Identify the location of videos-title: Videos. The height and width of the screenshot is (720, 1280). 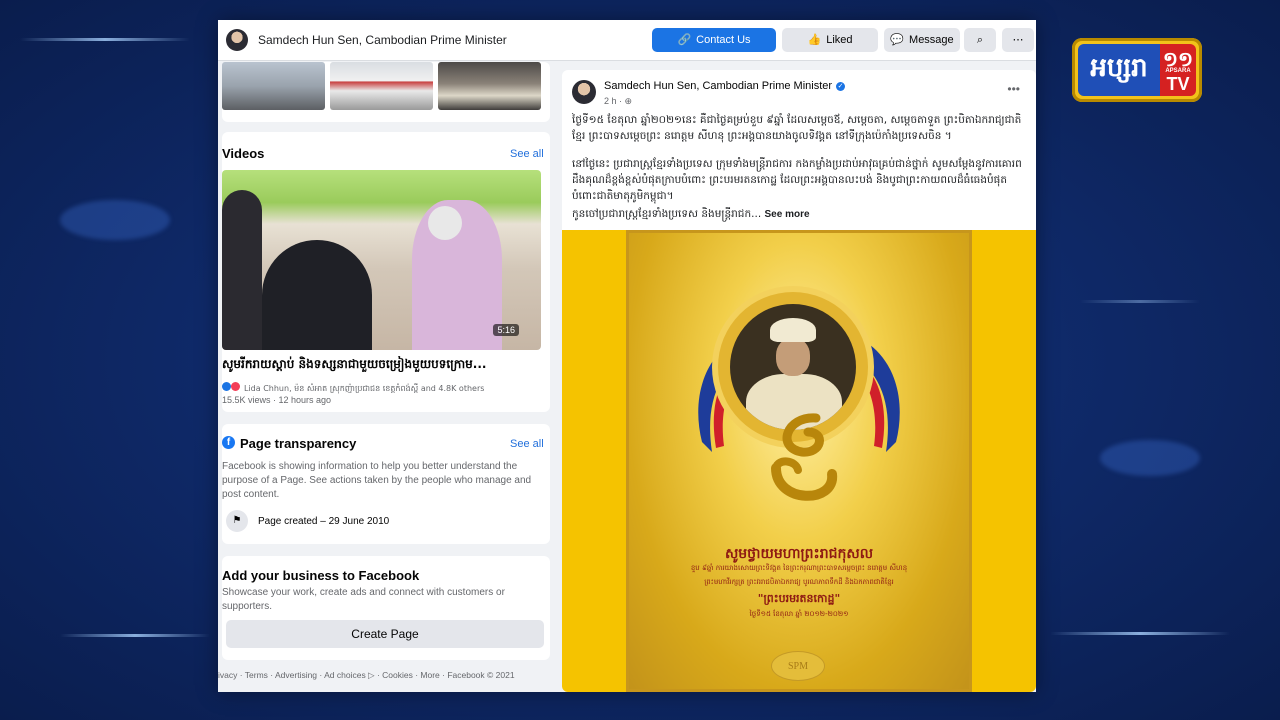
(243, 153).